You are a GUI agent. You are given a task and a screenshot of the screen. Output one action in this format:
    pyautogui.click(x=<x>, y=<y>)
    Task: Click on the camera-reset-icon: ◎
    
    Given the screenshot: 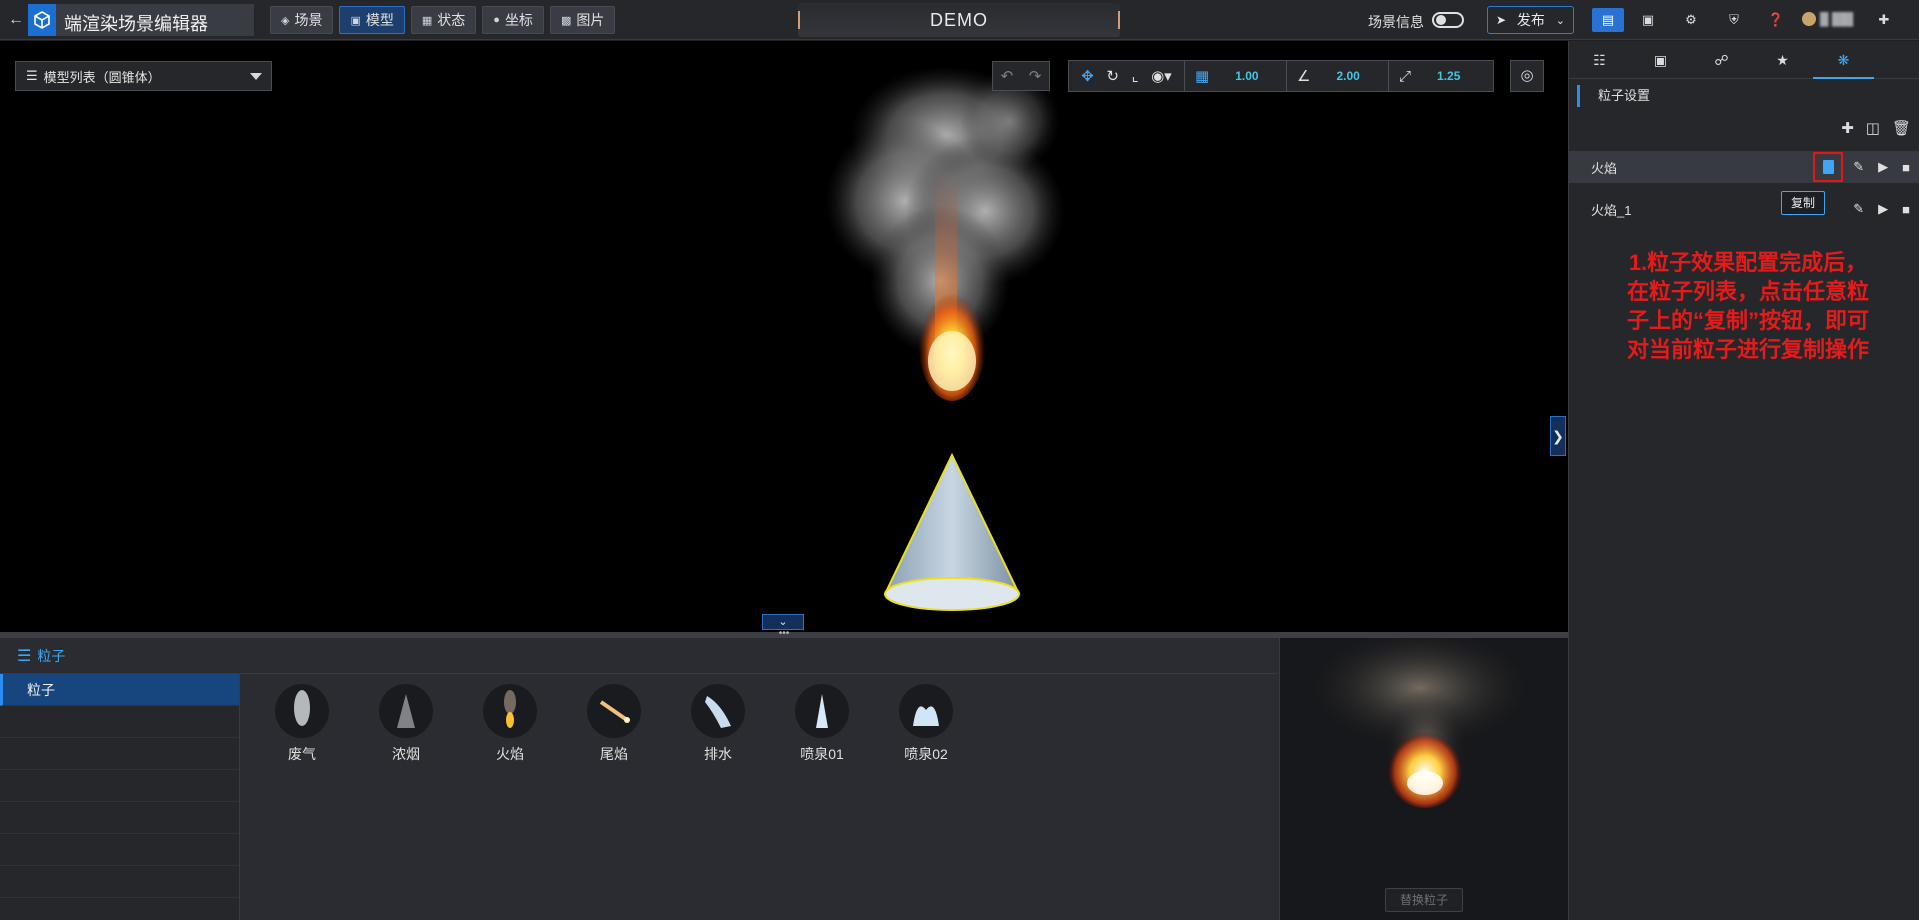 What is the action you would take?
    pyautogui.click(x=1527, y=76)
    